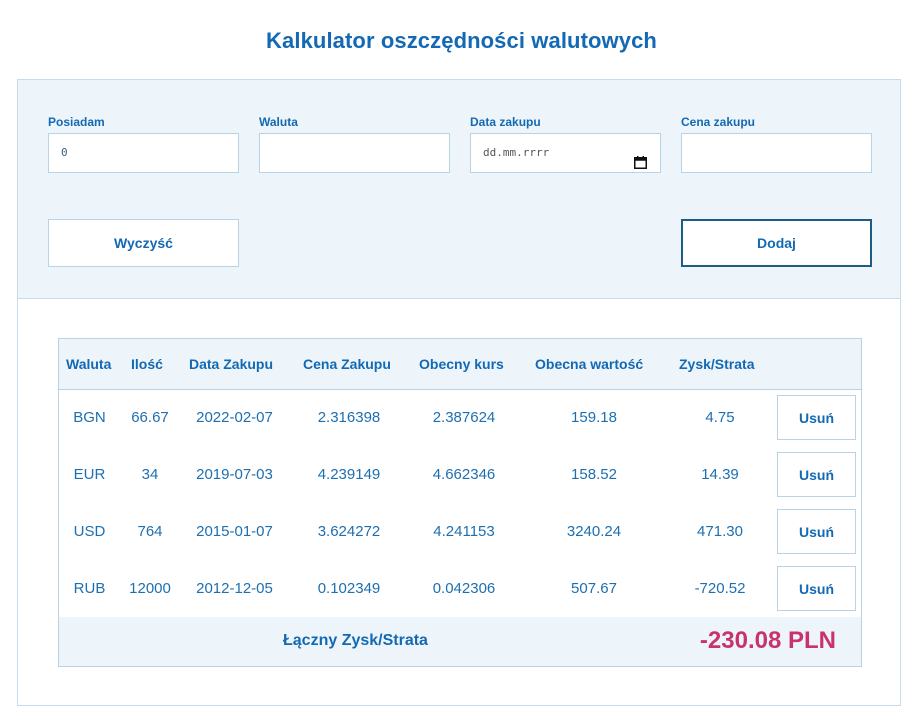 This screenshot has width=923, height=724. Describe the element at coordinates (76, 122) in the screenshot. I see `amount-label: Posiadam` at that location.